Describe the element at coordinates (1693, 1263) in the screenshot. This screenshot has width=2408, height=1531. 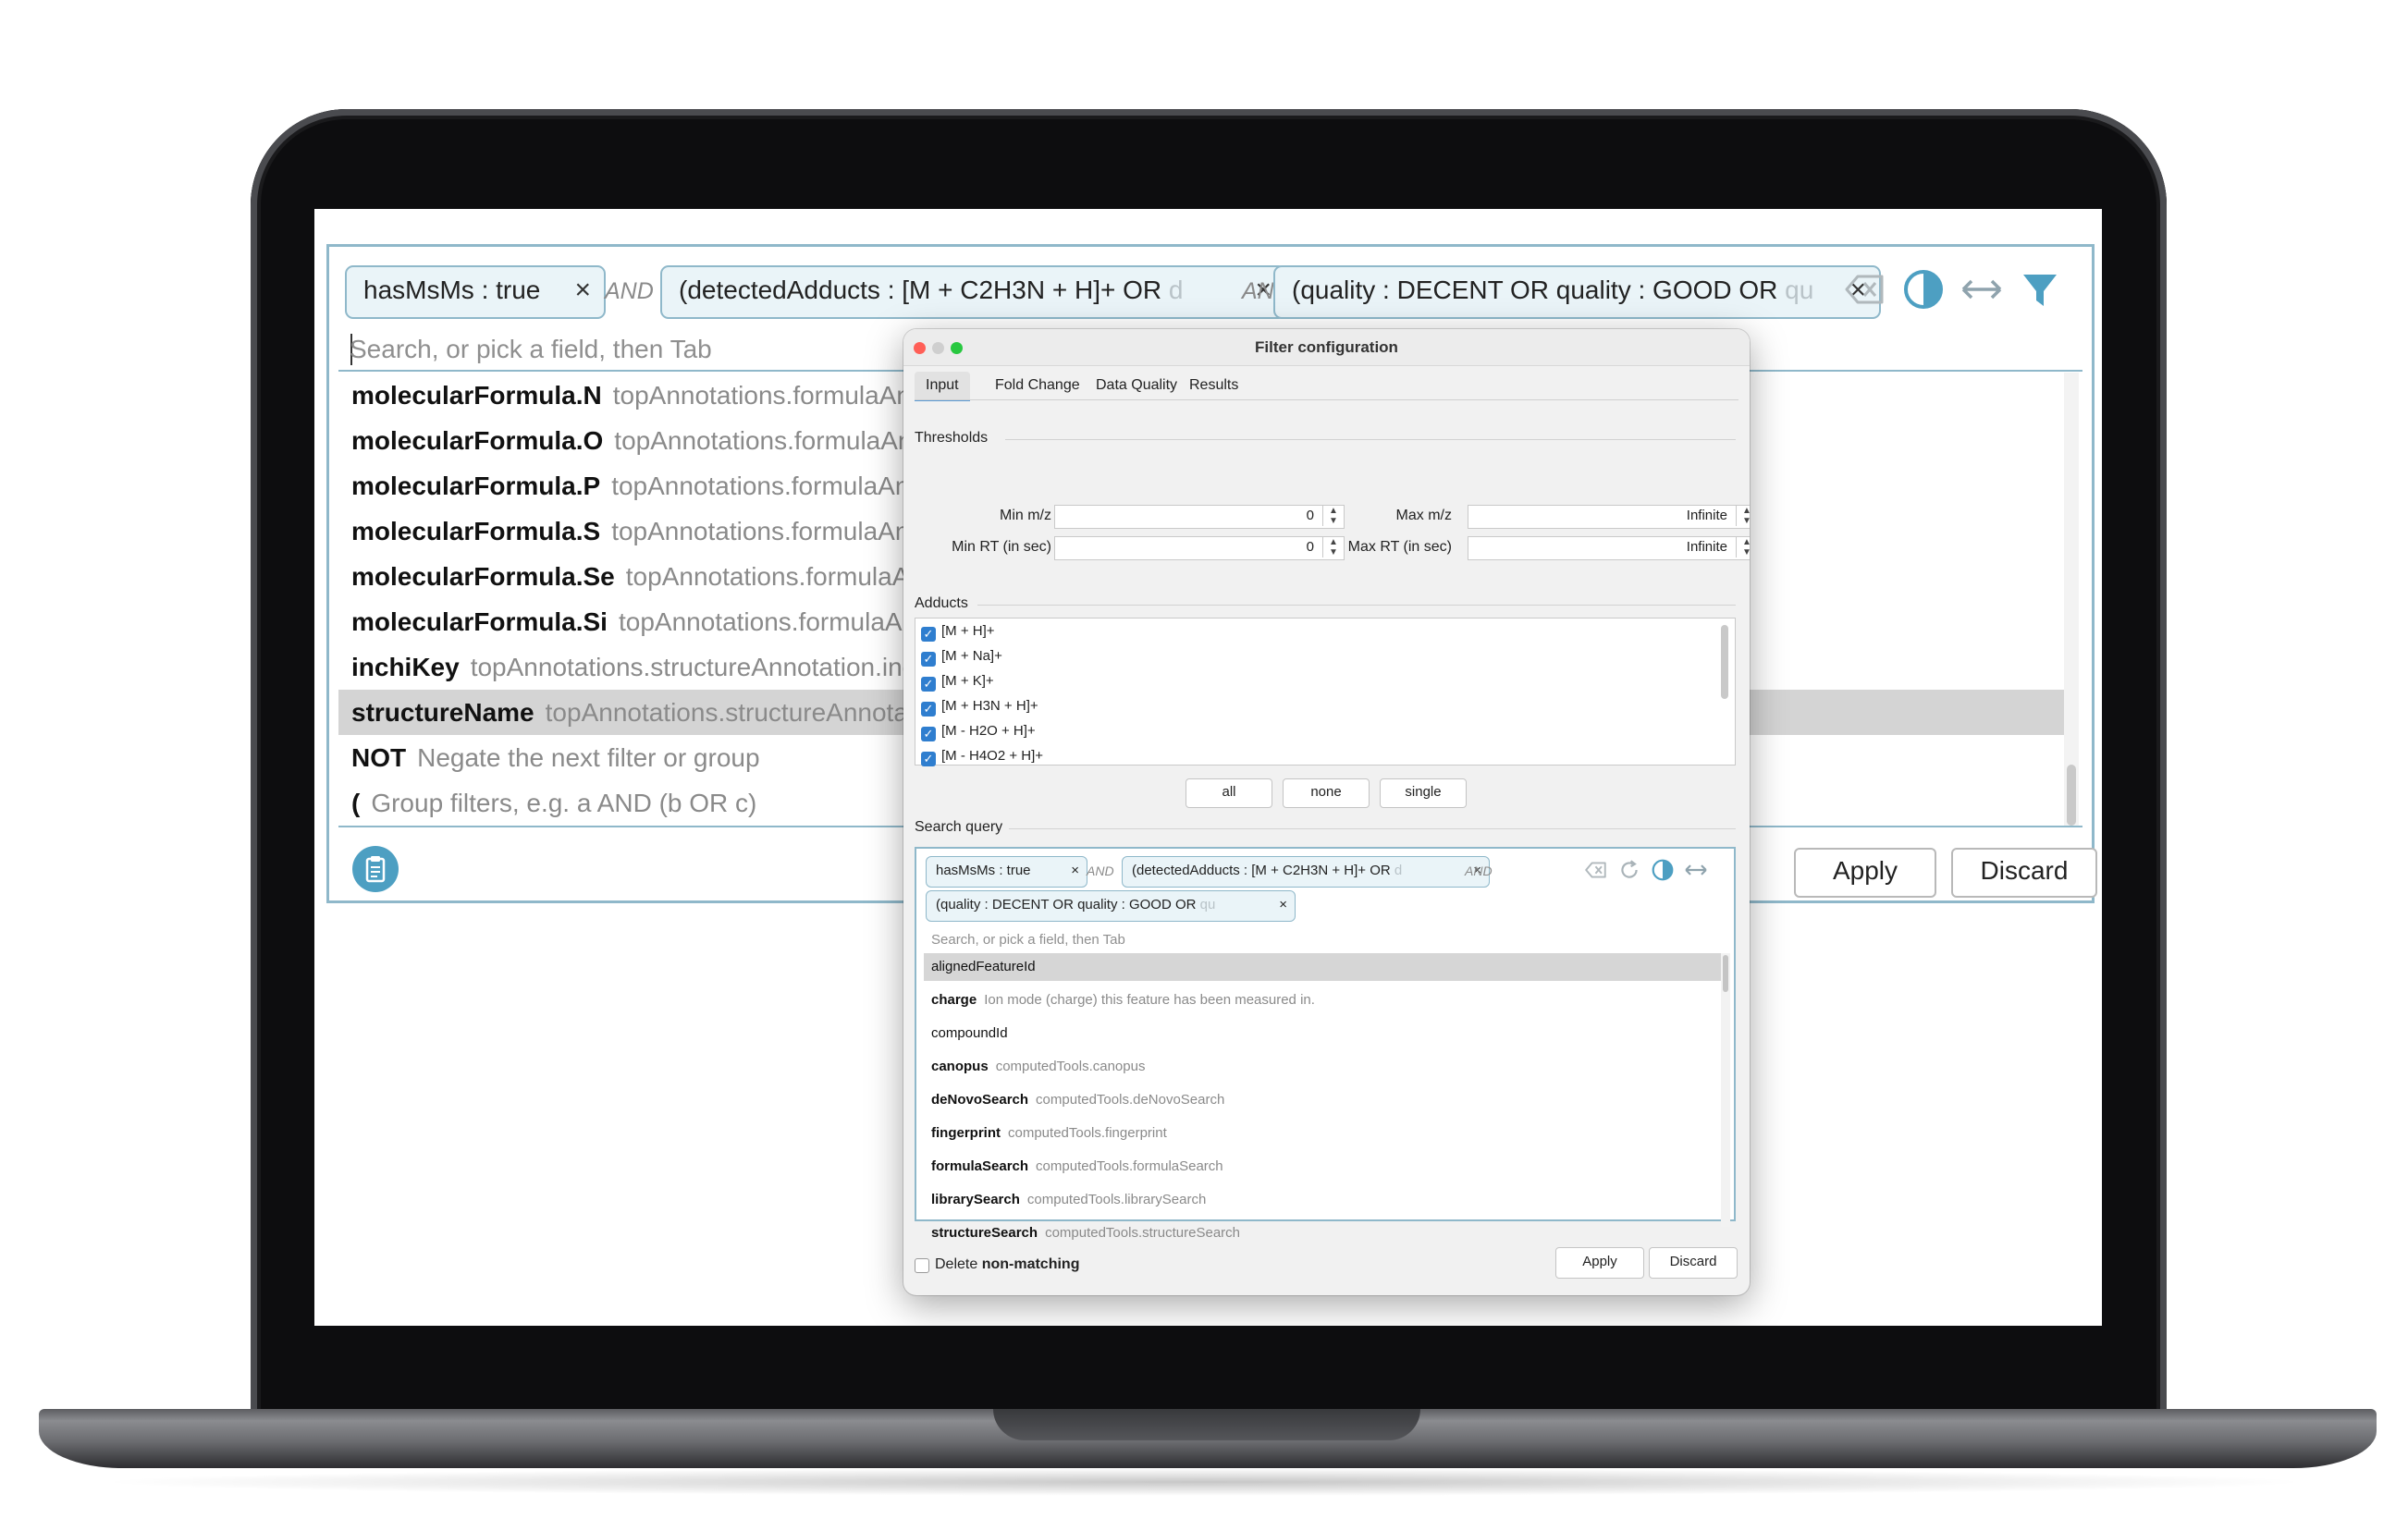
I see `dialog-discard-button: Discard` at that location.